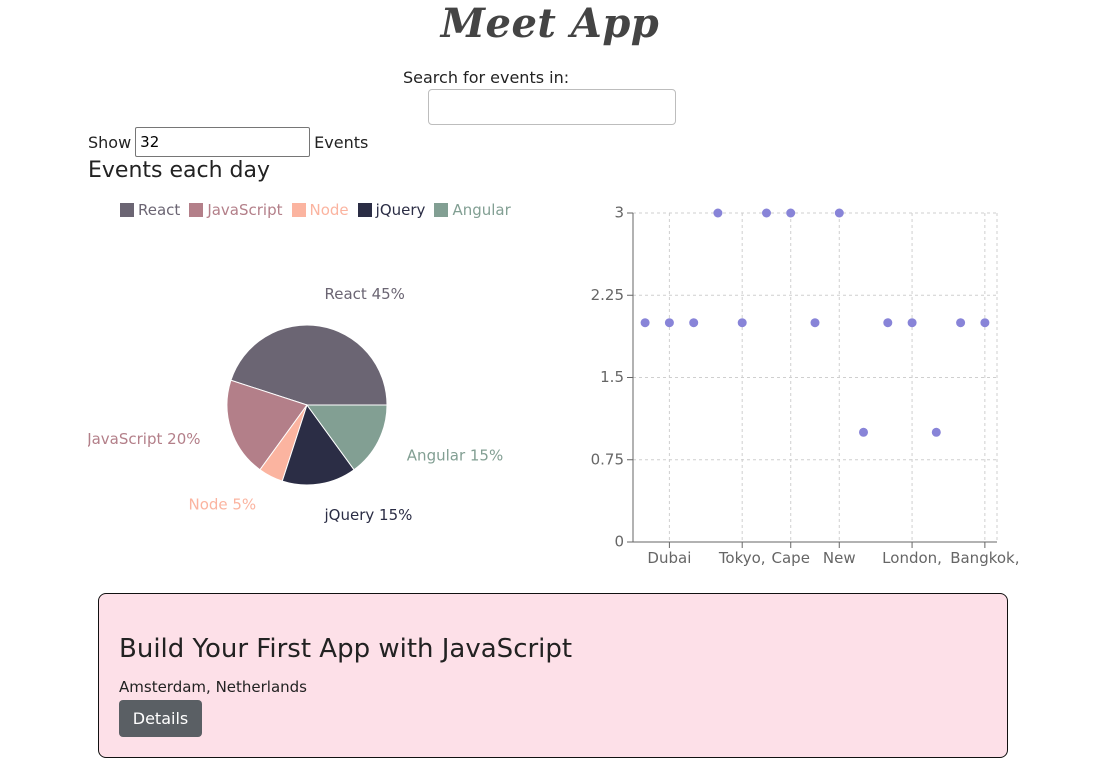 This screenshot has width=1100, height=767. I want to click on x-tick-label: Tokyo,, so click(742, 558).